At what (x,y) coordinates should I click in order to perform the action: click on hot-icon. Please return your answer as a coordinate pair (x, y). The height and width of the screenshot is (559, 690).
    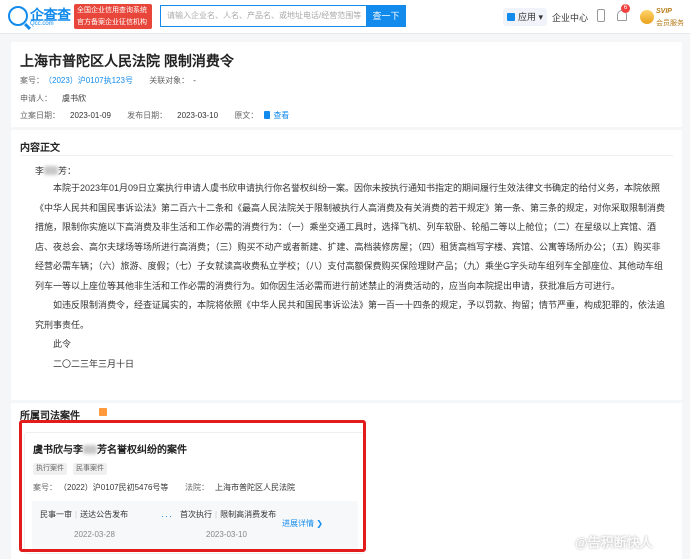
    Looking at the image, I should click on (103, 412).